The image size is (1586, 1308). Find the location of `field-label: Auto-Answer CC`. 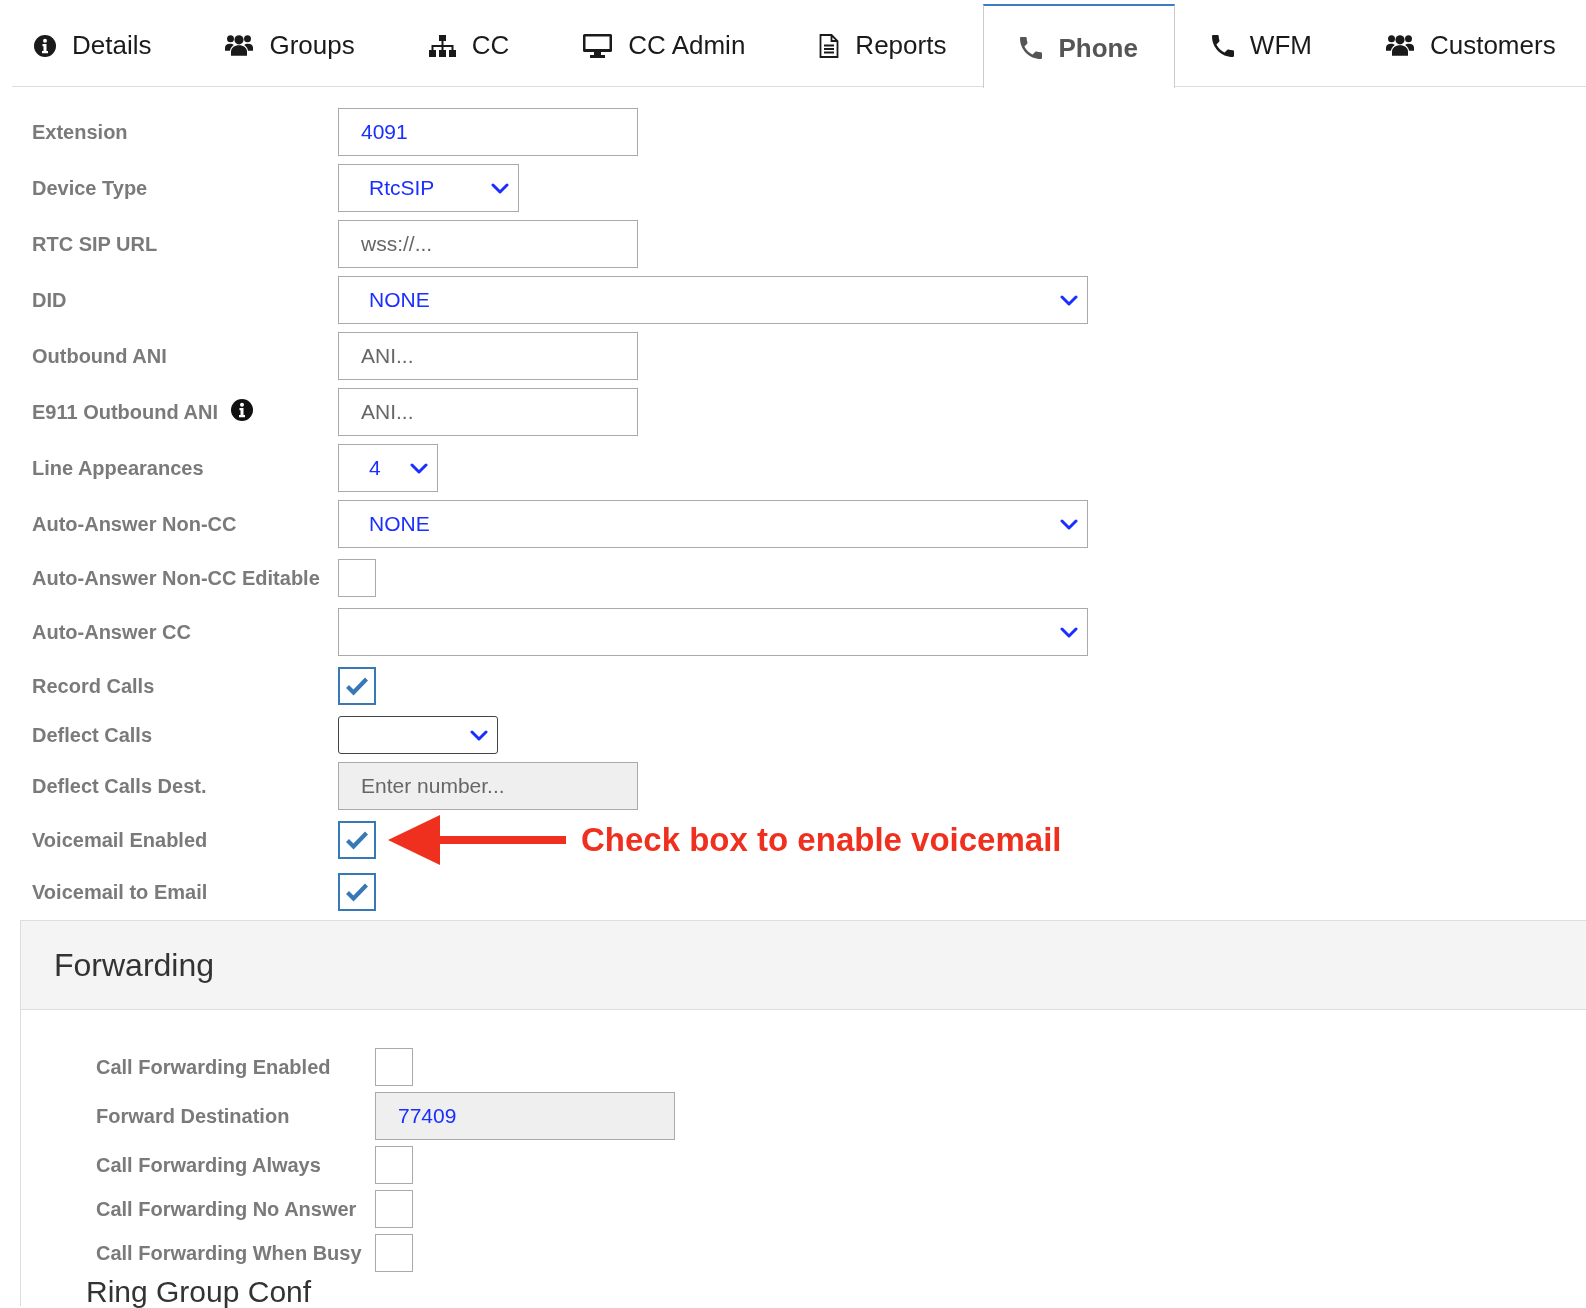

field-label: Auto-Answer CC is located at coordinates (111, 632).